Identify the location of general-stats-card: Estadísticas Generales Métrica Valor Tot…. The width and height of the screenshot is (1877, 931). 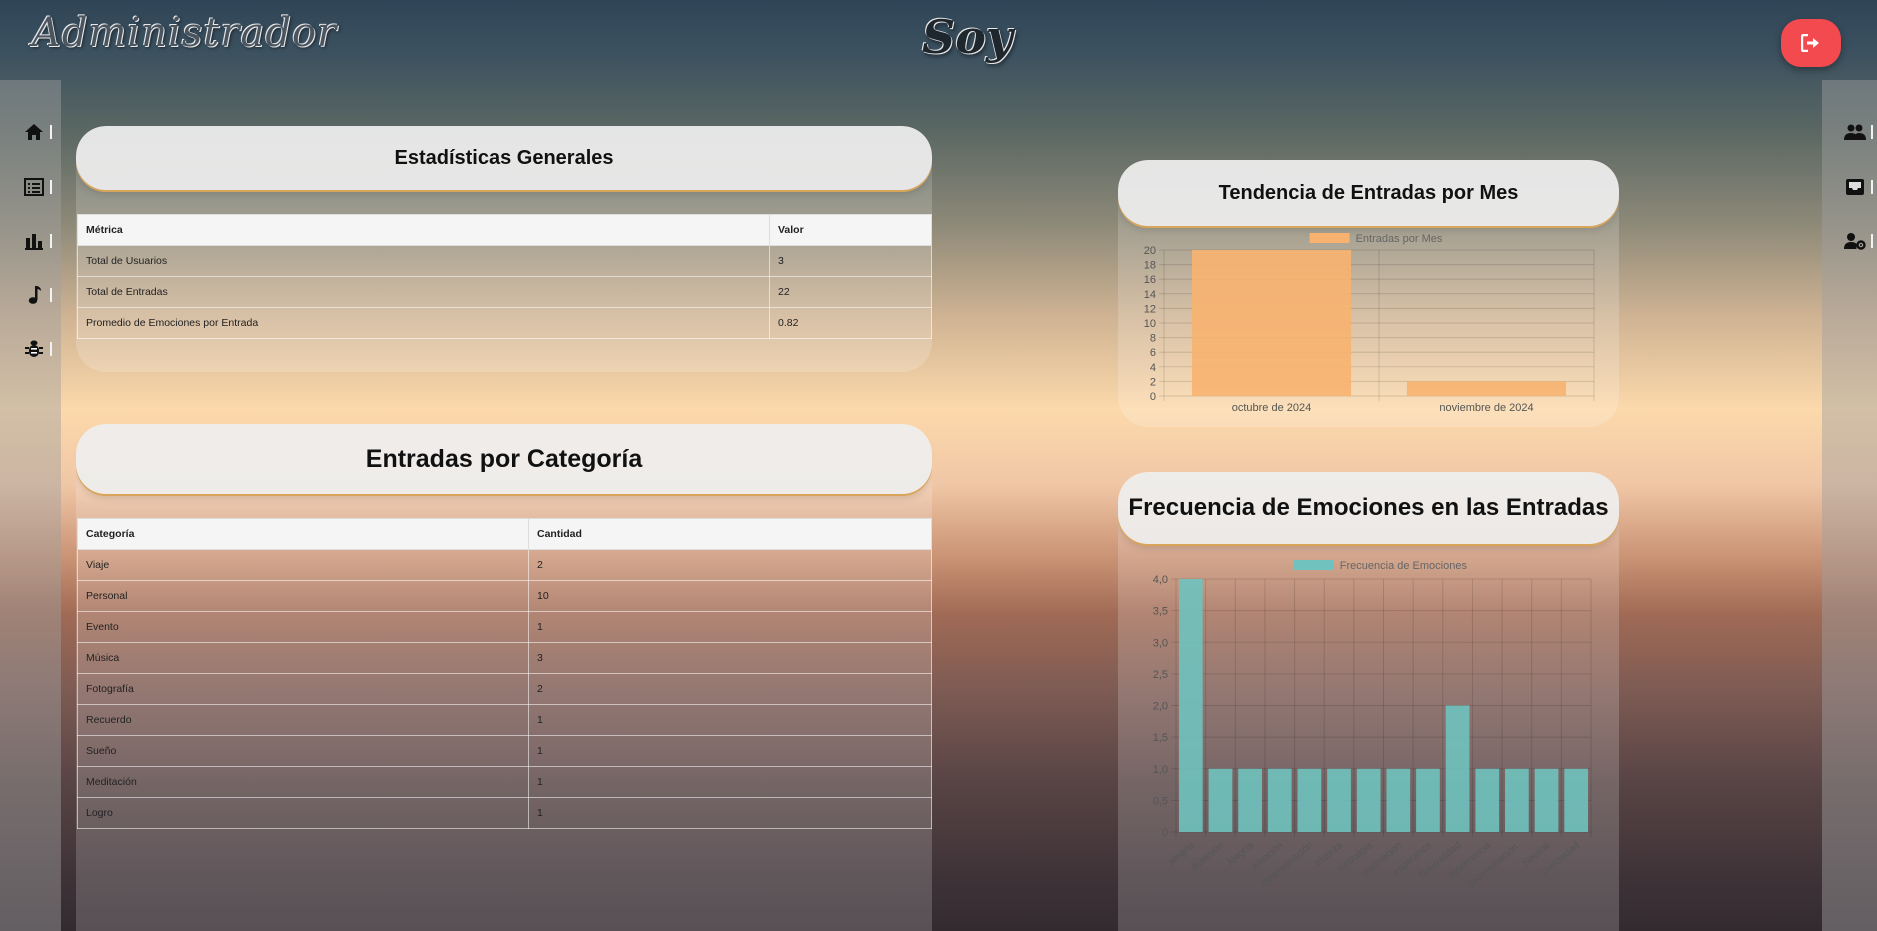
(504, 249).